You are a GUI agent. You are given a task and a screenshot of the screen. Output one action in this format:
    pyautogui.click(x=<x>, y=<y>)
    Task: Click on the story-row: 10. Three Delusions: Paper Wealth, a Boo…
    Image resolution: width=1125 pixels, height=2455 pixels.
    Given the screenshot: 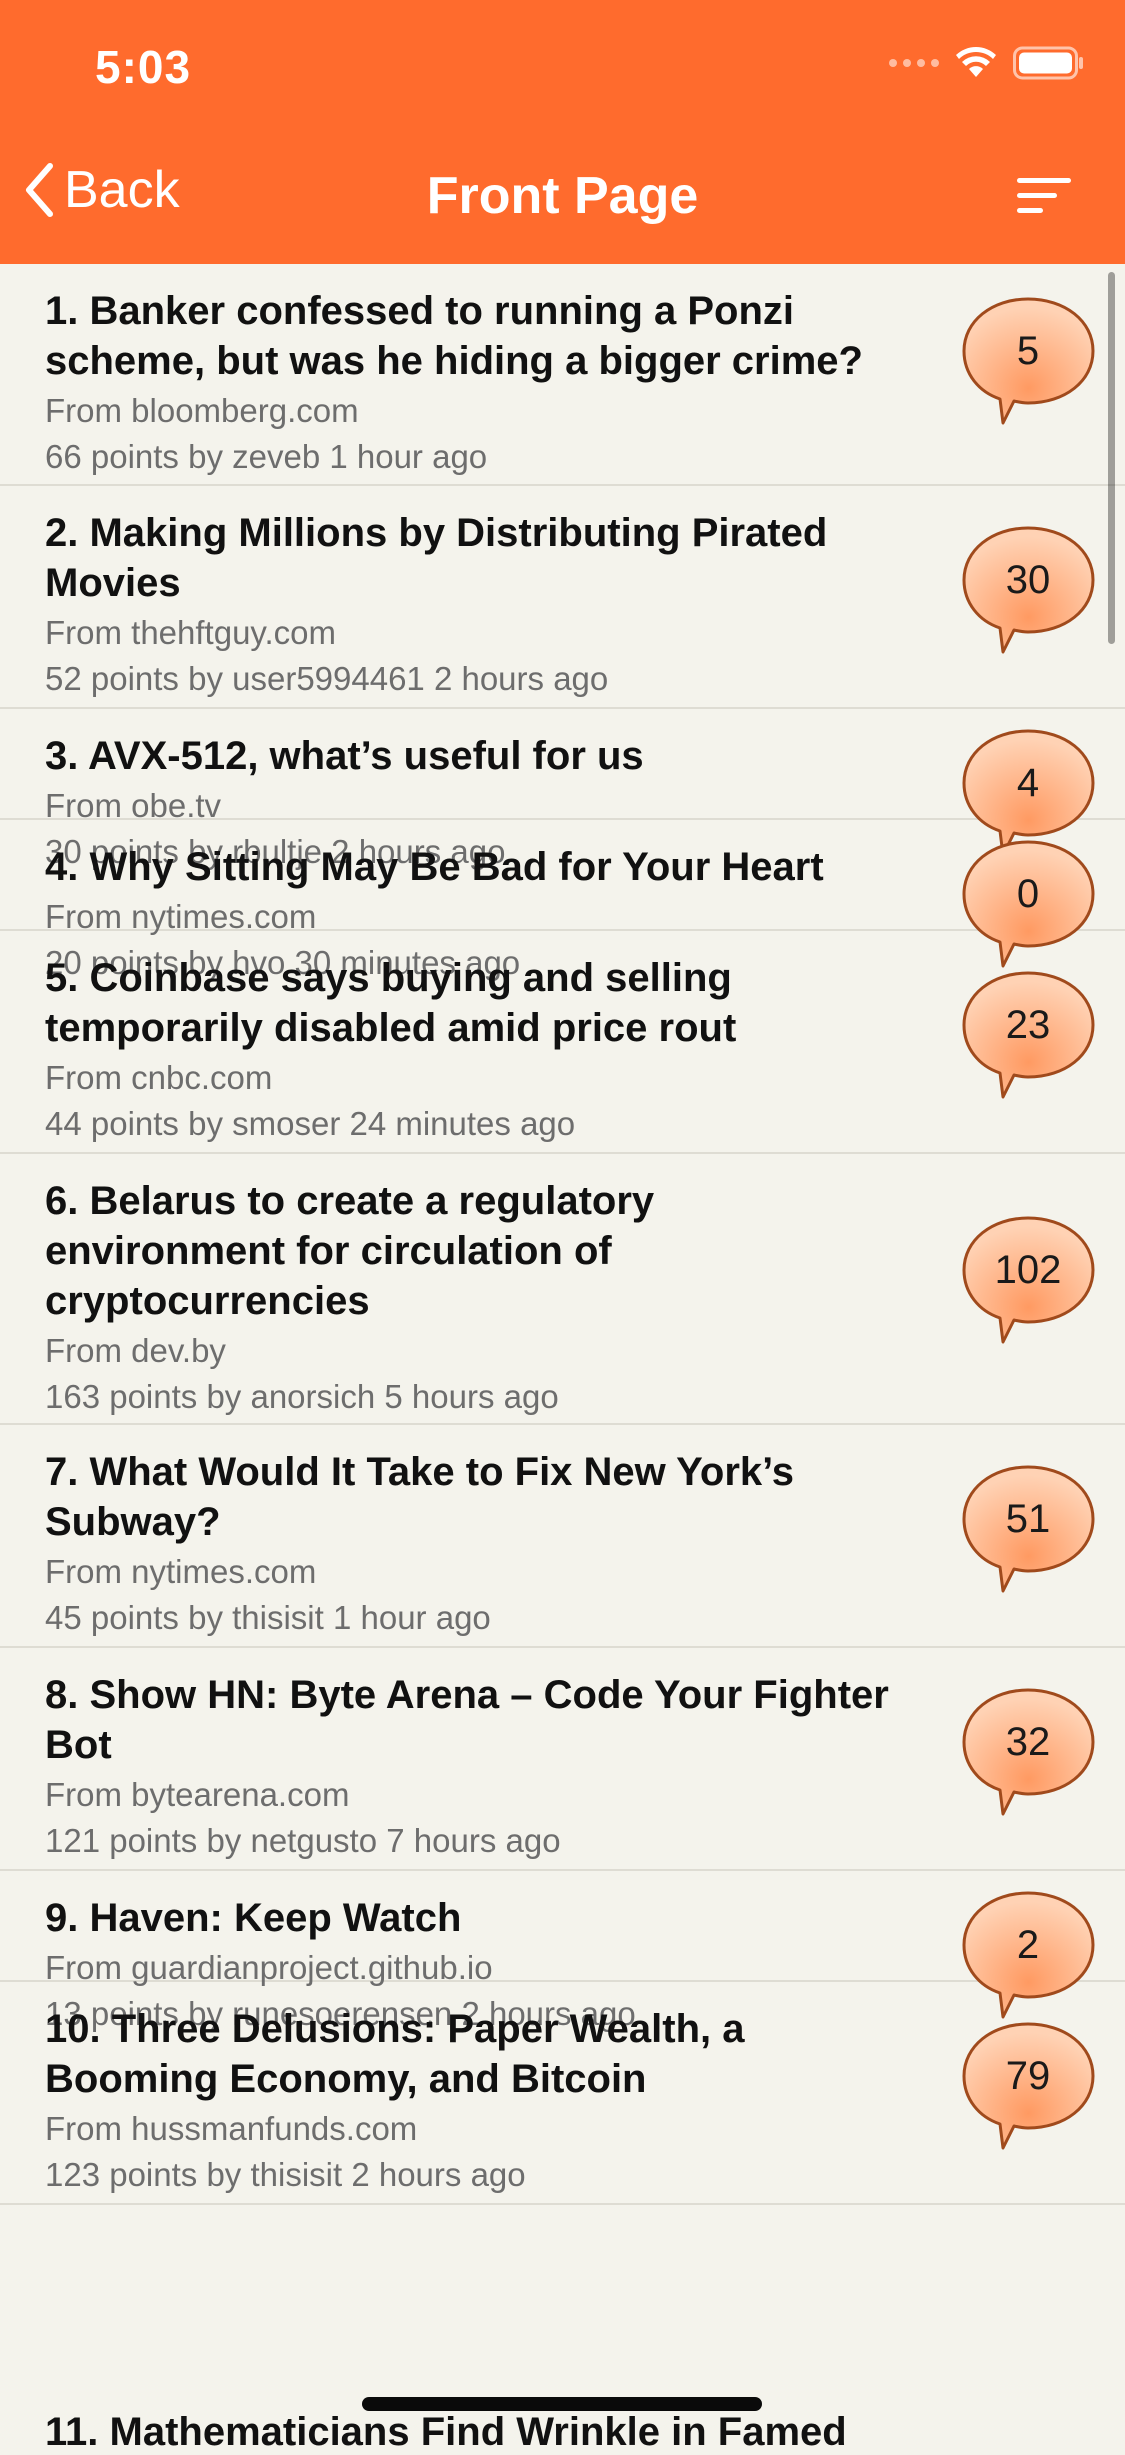 What is the action you would take?
    pyautogui.click(x=562, y=2093)
    